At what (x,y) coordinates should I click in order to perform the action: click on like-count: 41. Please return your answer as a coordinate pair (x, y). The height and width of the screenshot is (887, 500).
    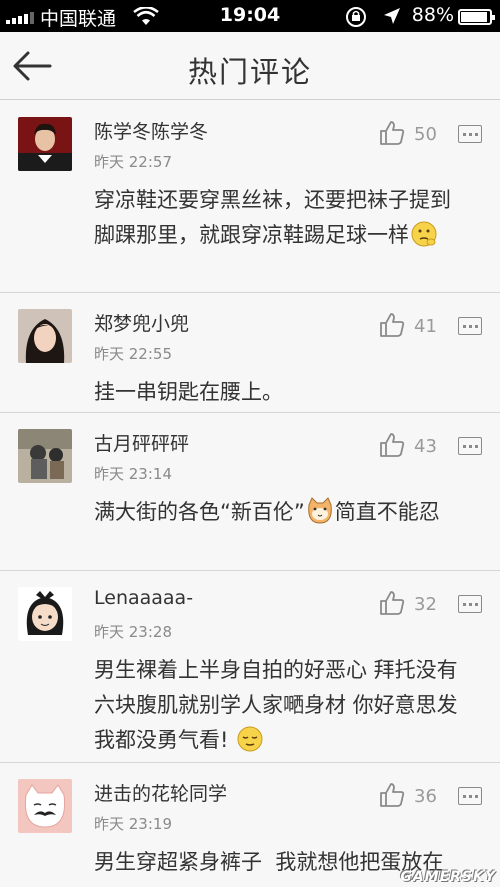
    Looking at the image, I should click on (425, 326).